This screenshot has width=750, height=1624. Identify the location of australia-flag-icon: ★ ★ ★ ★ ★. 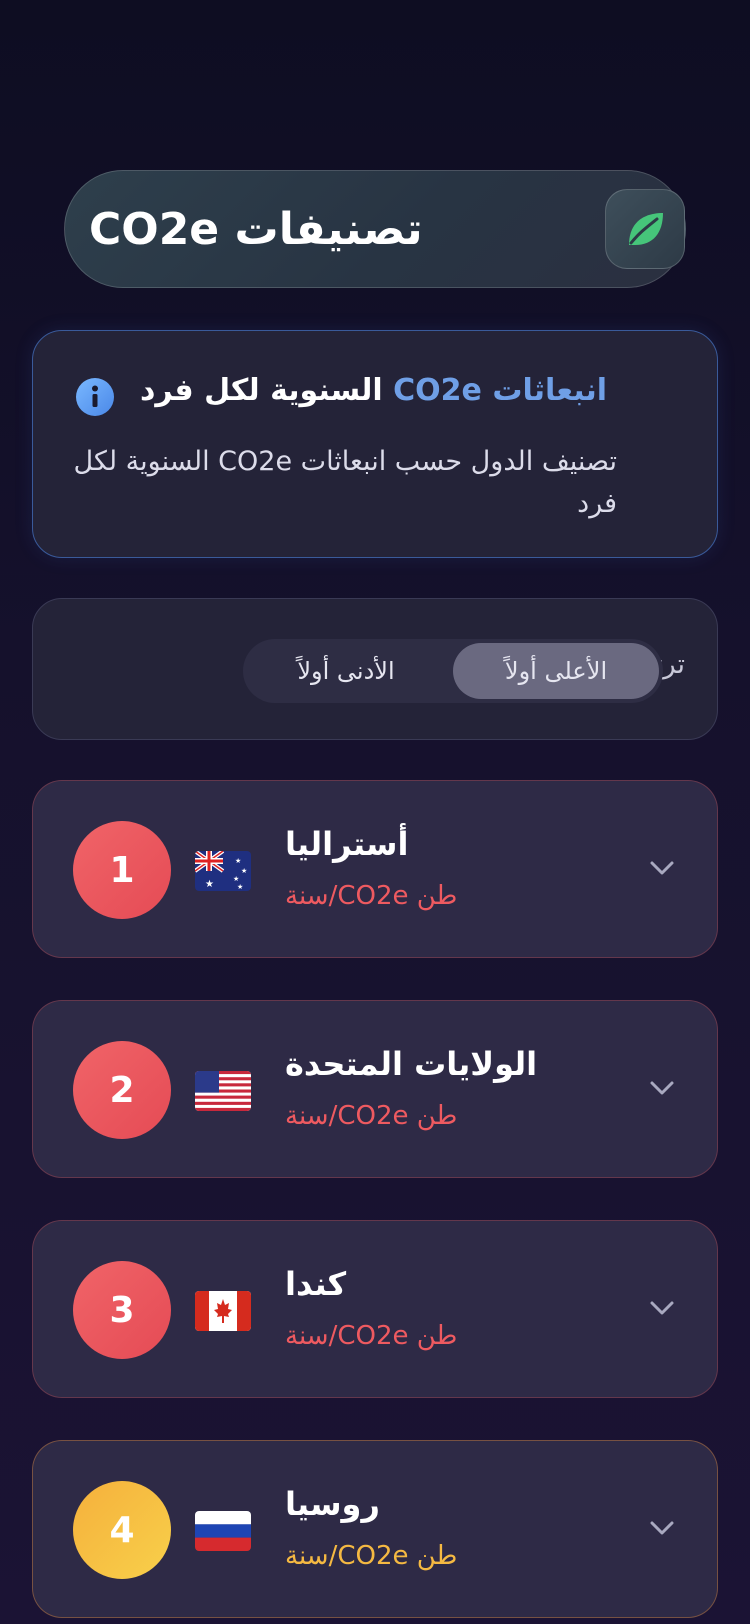
(223, 871).